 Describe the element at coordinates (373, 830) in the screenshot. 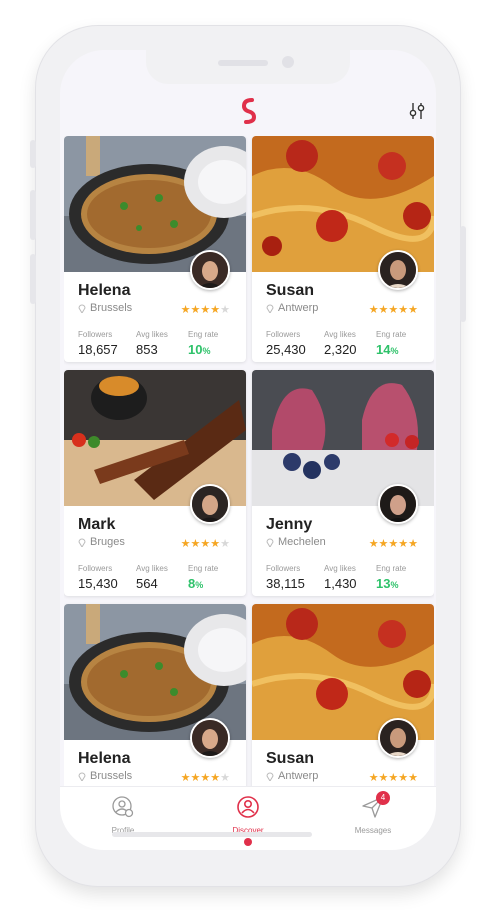

I see `tab-label: Messages` at that location.